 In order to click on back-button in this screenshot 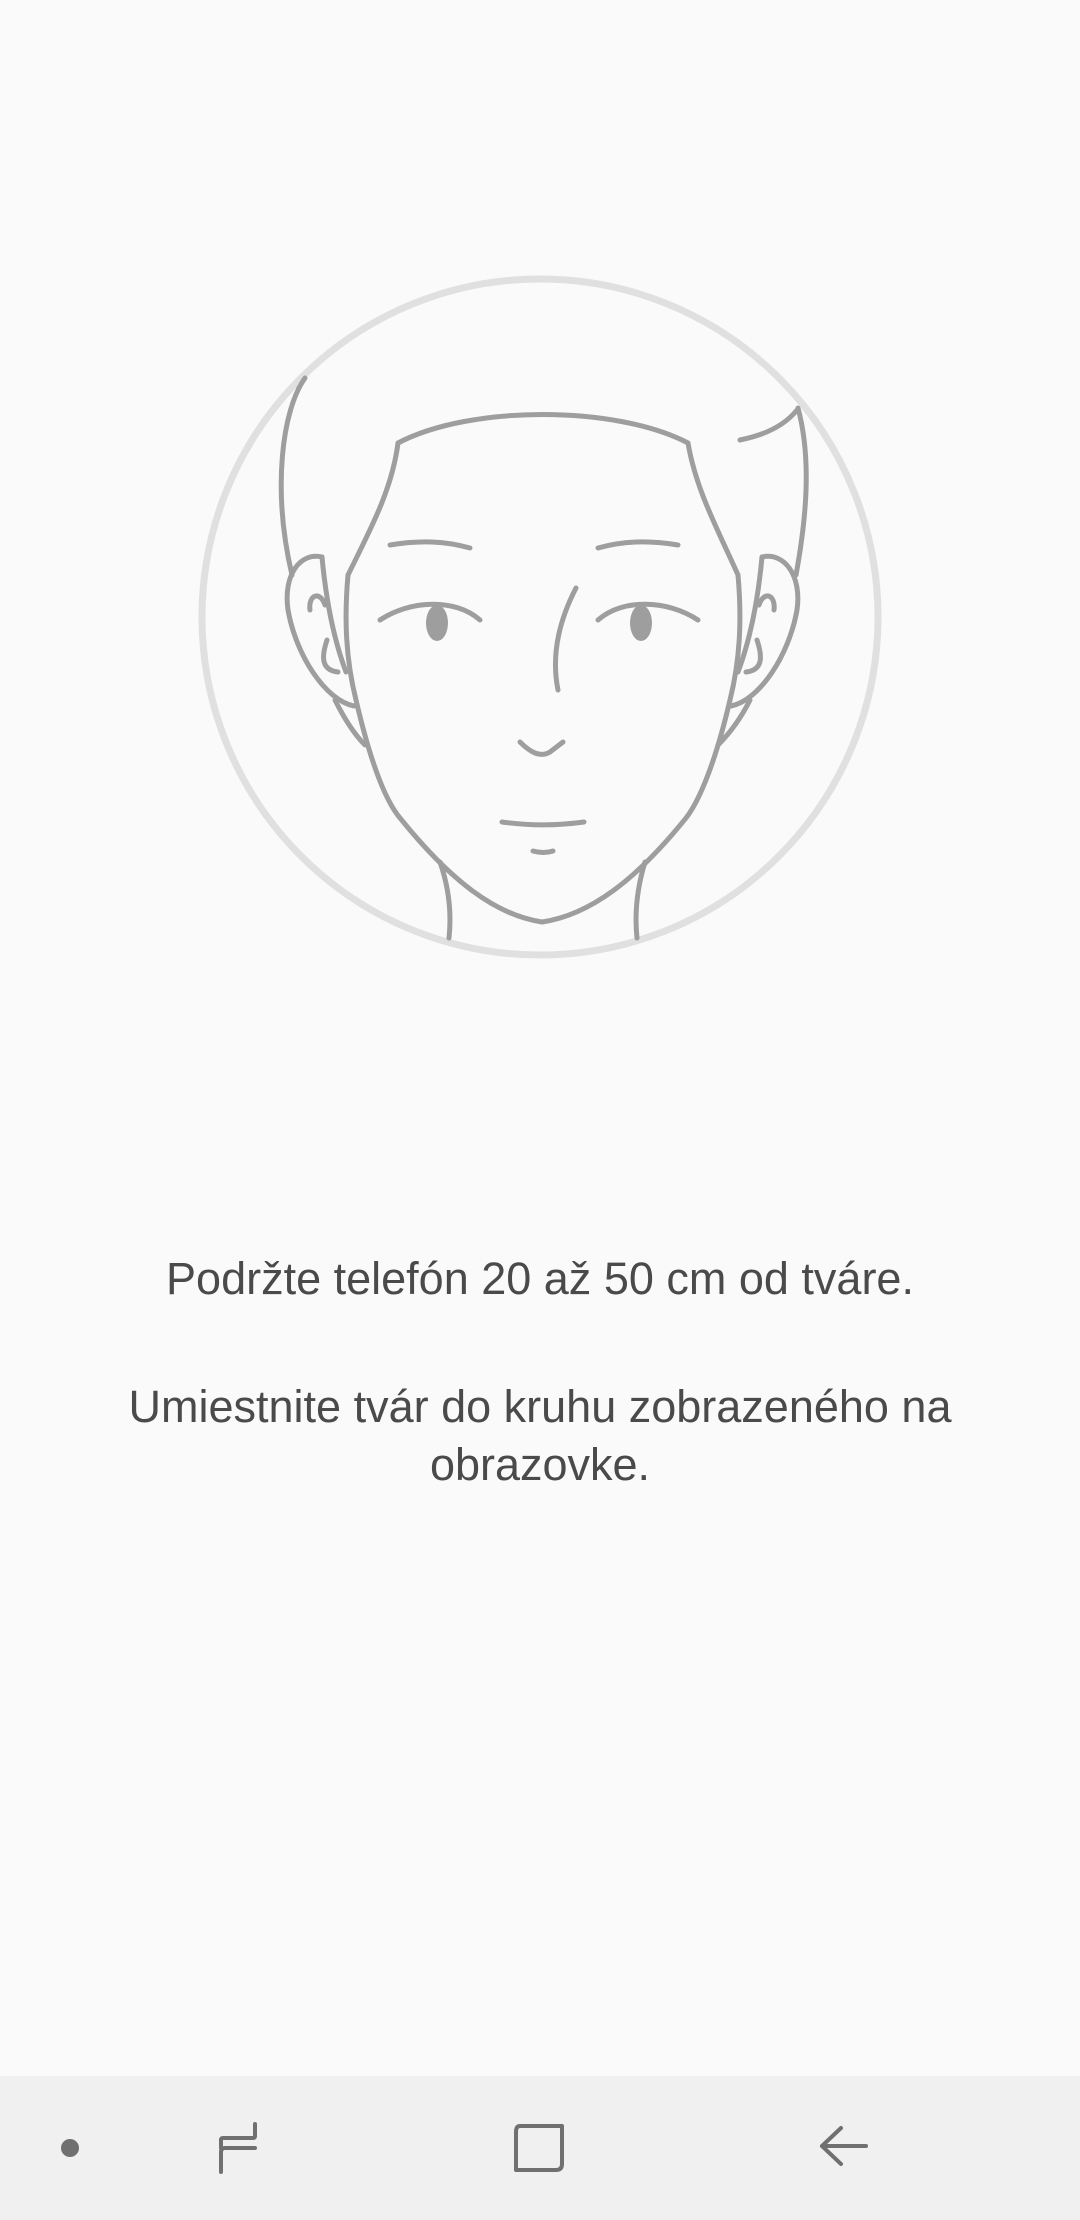, I will do `click(844, 2148)`.